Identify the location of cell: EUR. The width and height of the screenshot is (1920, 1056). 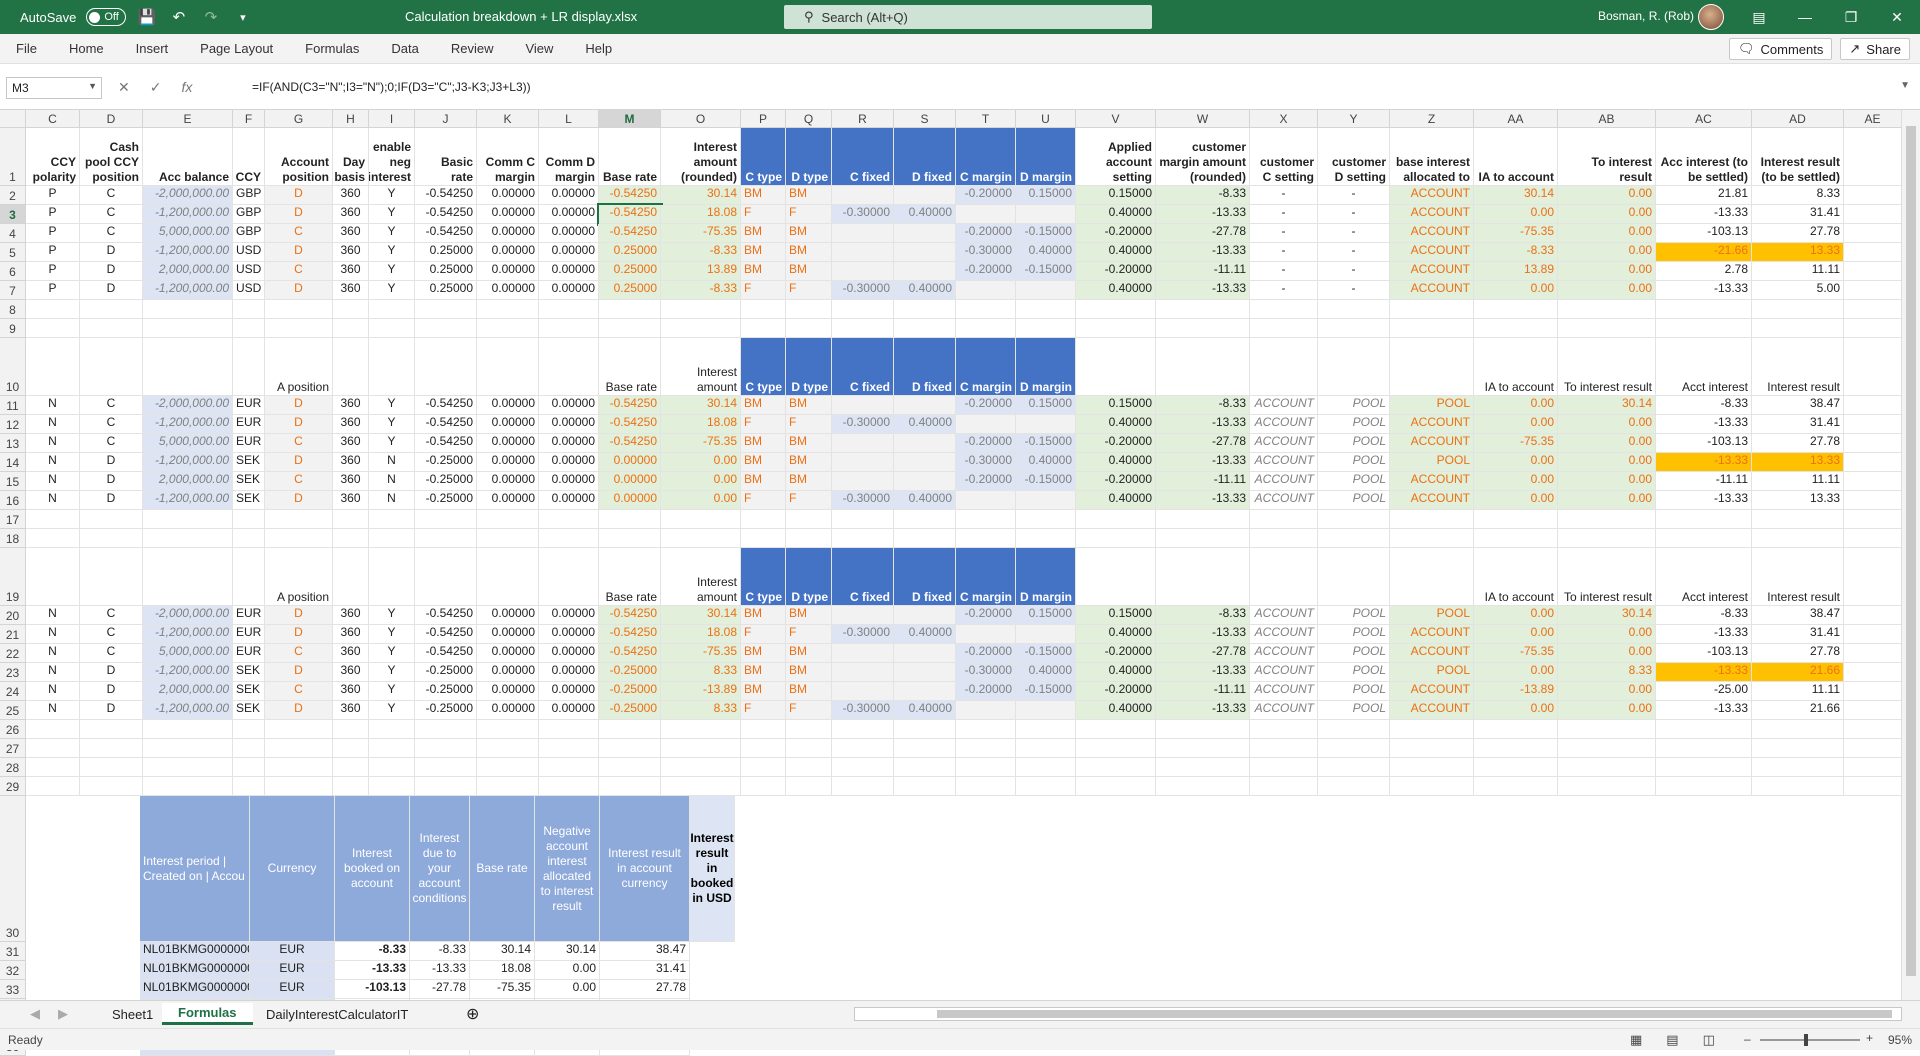
(249, 615).